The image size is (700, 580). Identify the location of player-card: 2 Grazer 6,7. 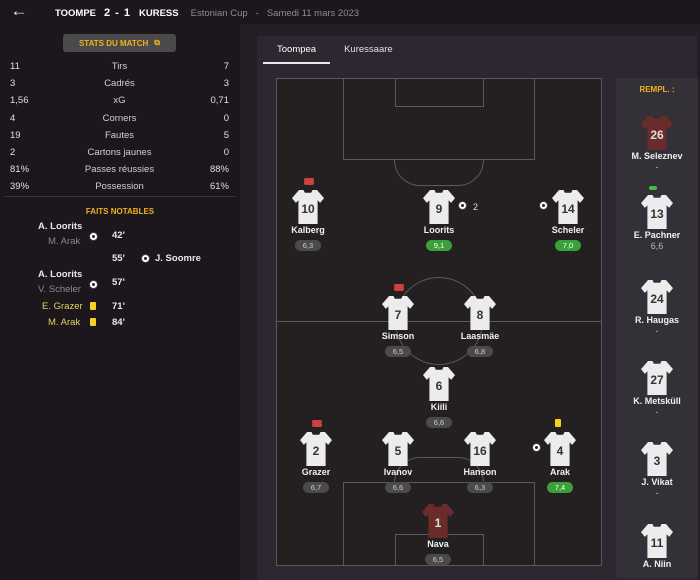
(316, 463).